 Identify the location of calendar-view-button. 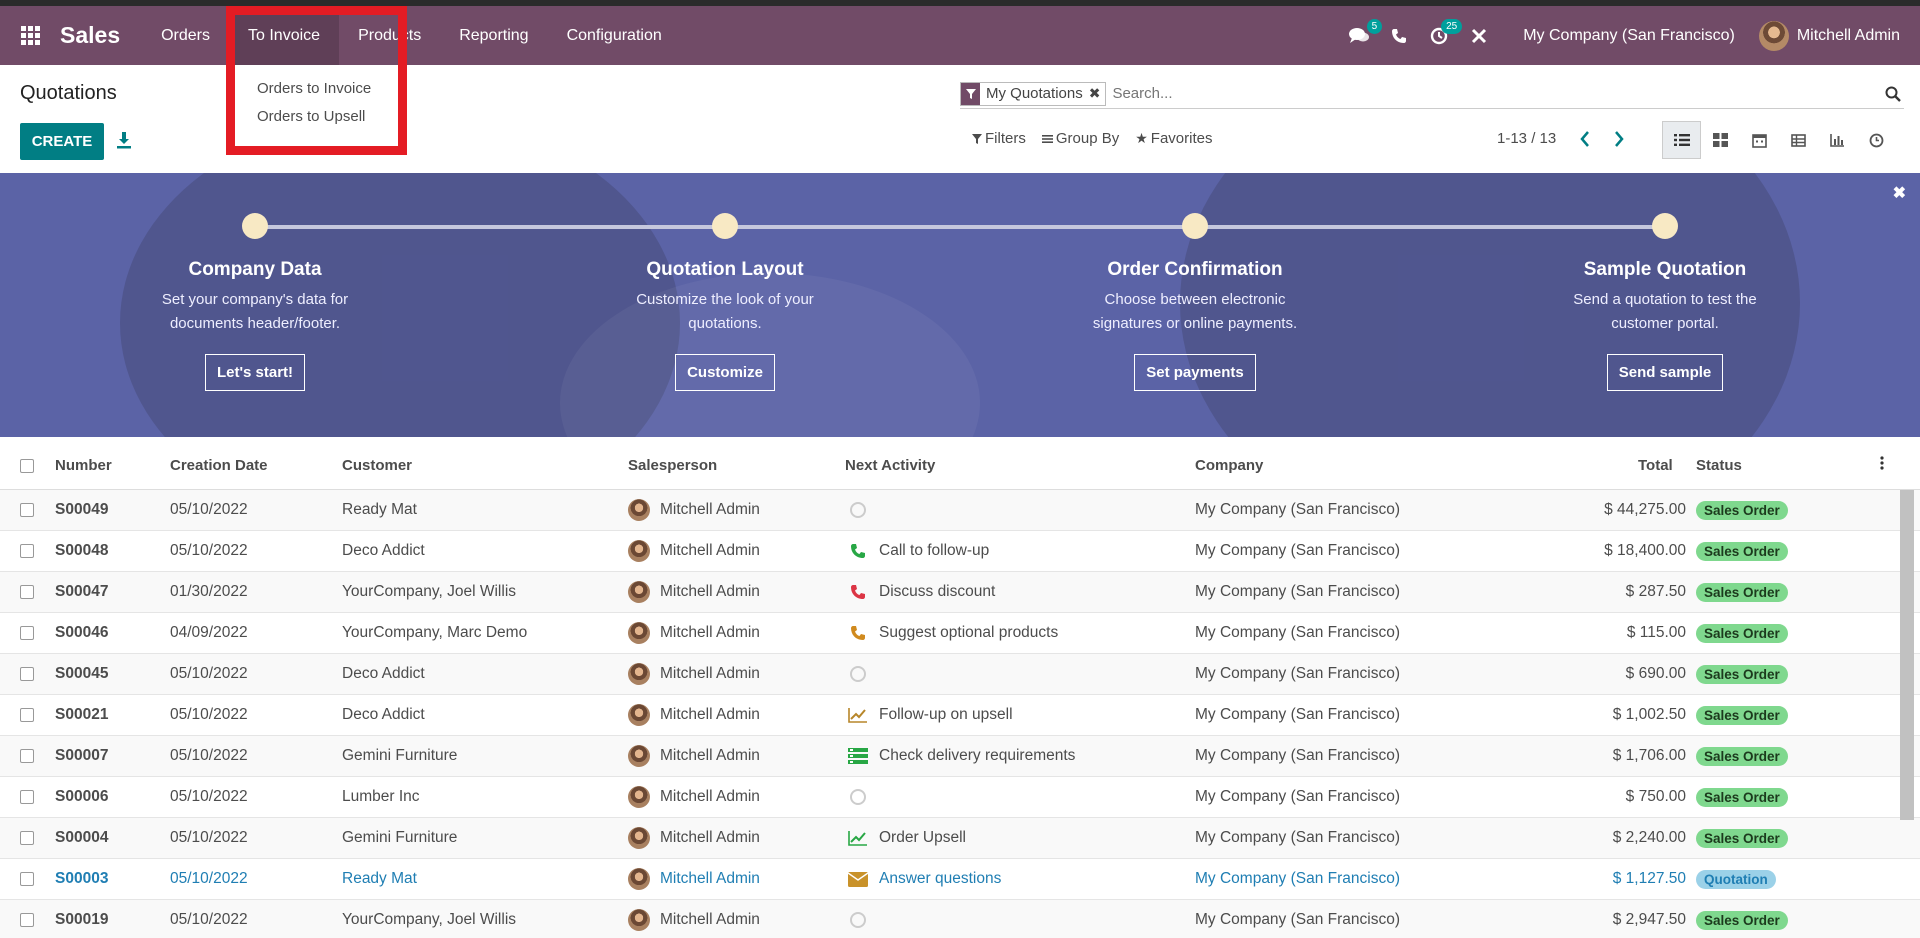
(1759, 140).